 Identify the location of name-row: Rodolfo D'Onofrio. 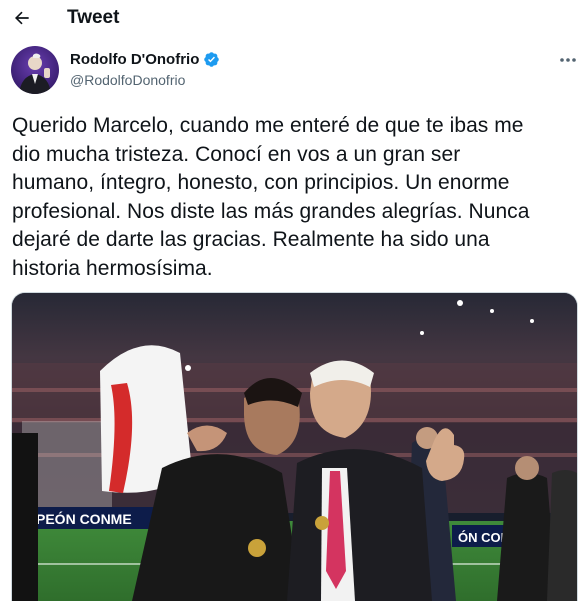
(145, 59).